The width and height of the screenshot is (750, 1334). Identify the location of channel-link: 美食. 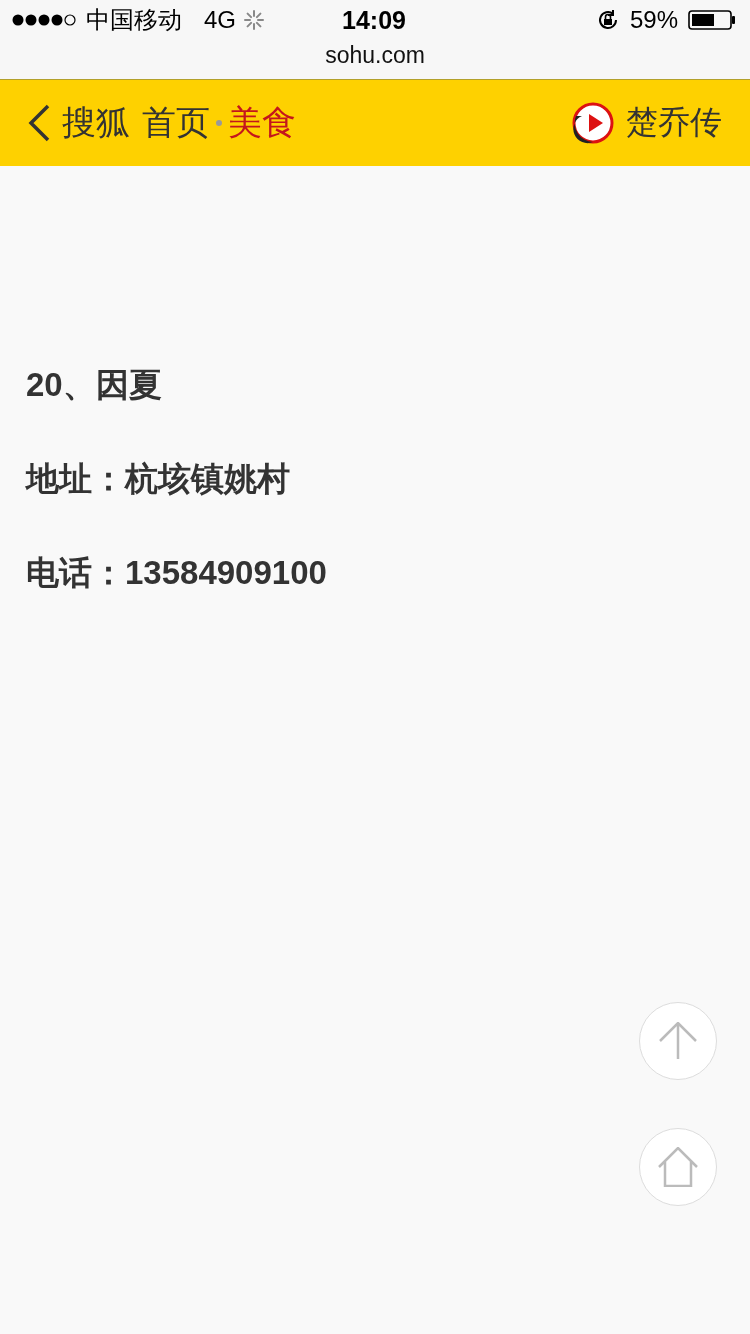
(262, 123).